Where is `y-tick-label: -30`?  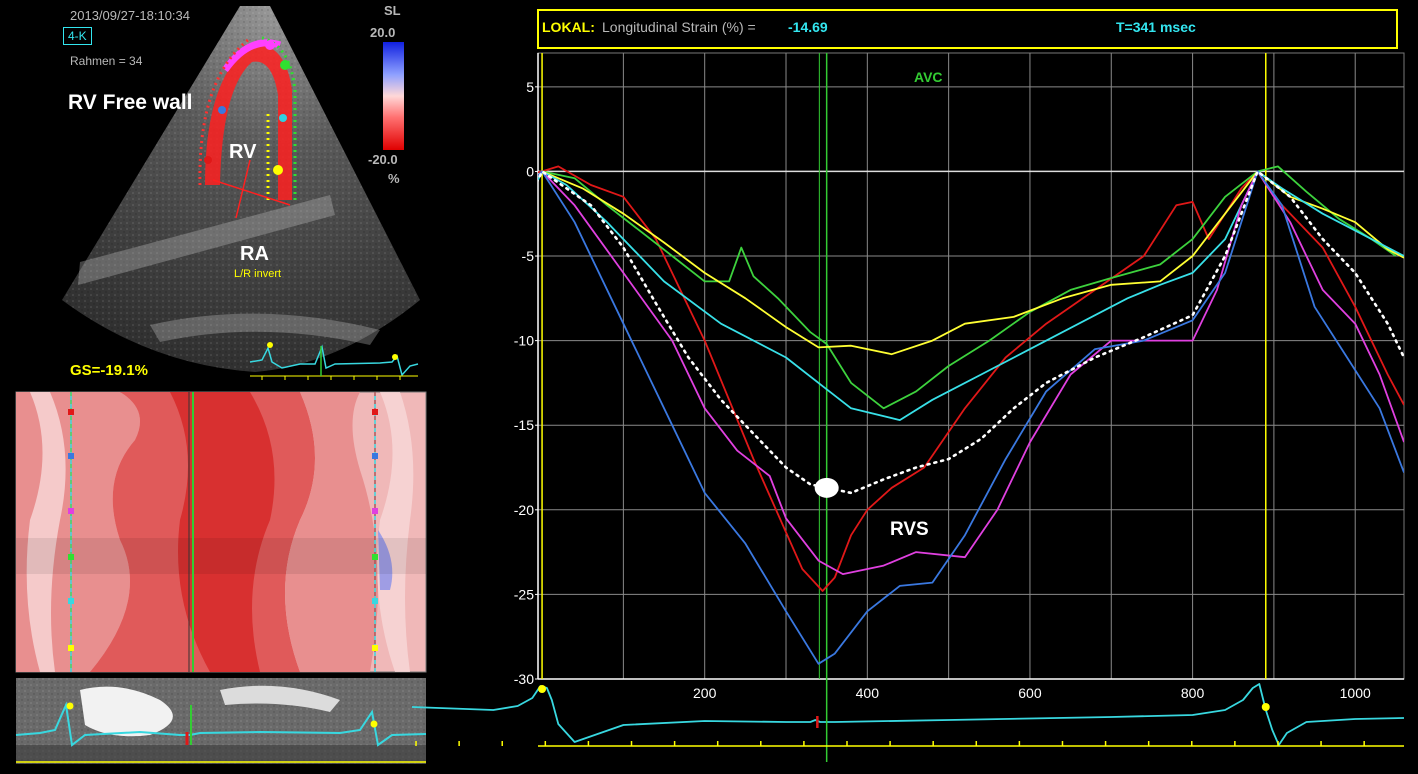
y-tick-label: -30 is located at coordinates (524, 679).